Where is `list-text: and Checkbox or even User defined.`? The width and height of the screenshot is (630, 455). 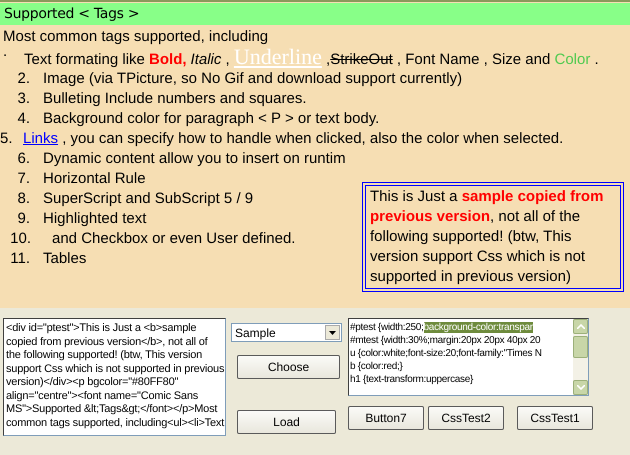 list-text: and Checkbox or even User defined. is located at coordinates (174, 239).